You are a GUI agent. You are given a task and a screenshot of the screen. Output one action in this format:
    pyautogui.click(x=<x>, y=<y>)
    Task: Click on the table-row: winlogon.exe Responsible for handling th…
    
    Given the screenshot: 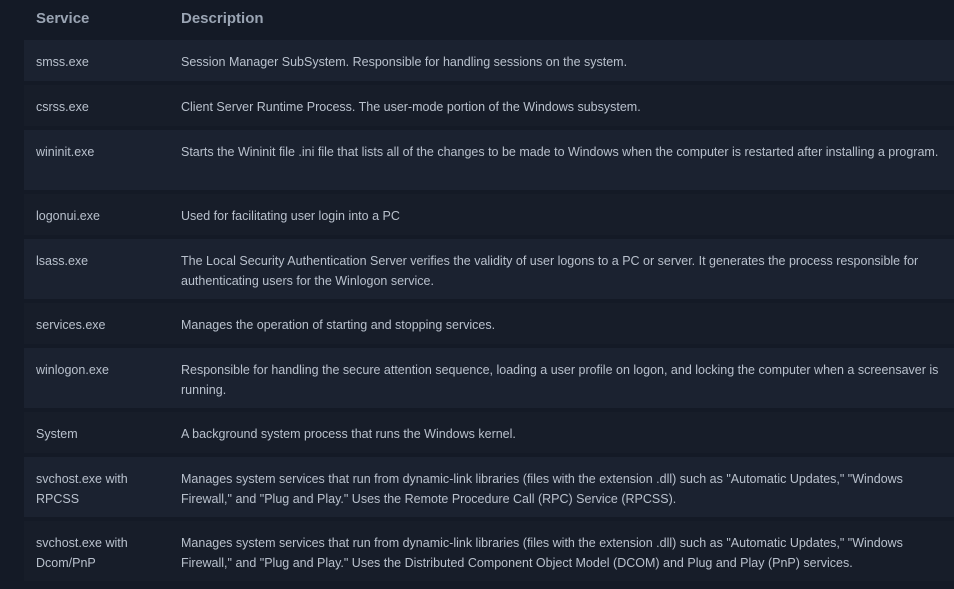 What is the action you would take?
    pyautogui.click(x=489, y=378)
    